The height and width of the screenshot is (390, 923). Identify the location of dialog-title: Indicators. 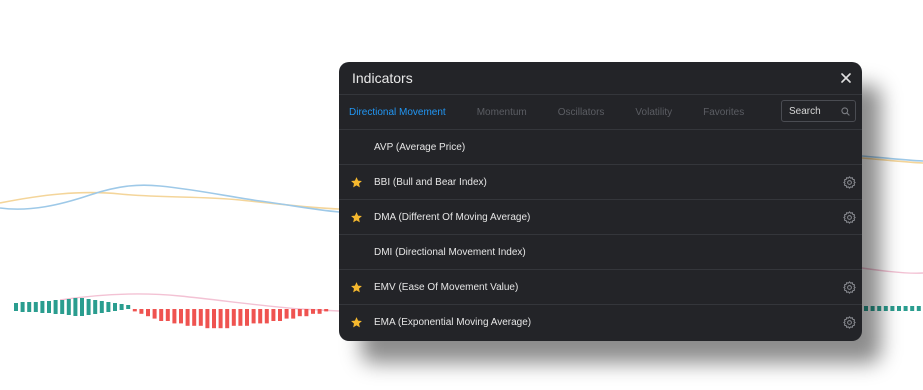
(382, 78).